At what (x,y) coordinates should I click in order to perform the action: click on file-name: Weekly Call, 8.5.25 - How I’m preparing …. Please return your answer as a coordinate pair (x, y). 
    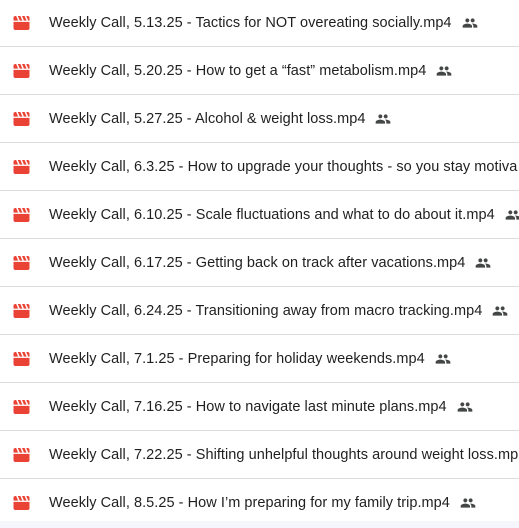
    Looking at the image, I should click on (249, 503).